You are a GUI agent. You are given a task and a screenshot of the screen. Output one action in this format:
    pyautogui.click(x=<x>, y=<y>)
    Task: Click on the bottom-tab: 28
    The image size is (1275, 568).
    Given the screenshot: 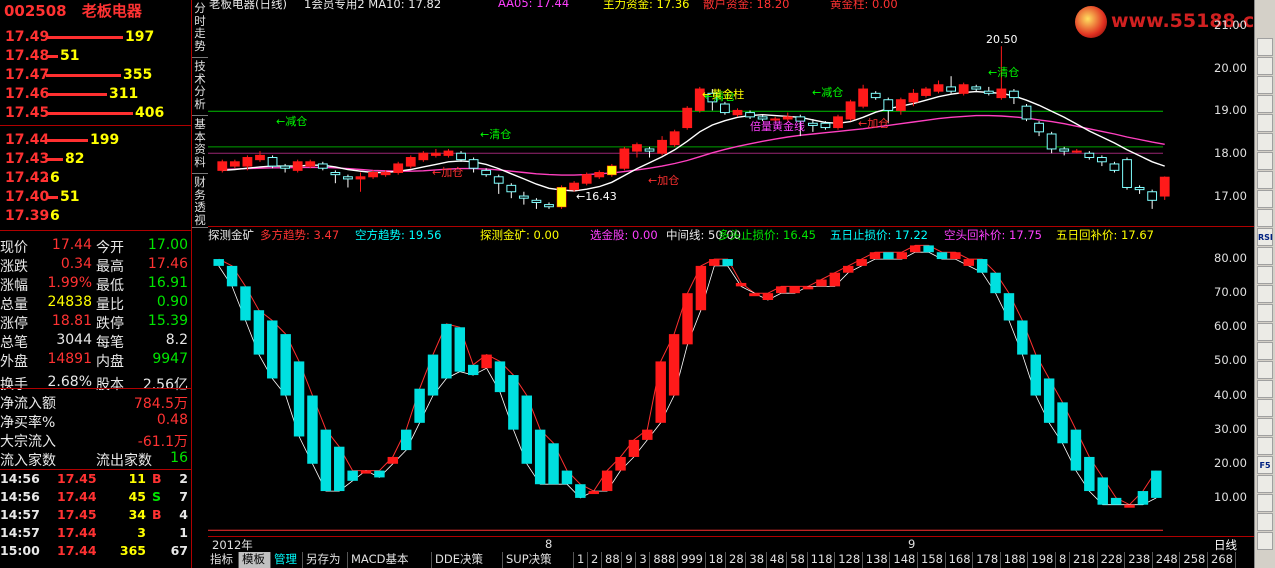 What is the action you would take?
    pyautogui.click(x=736, y=560)
    